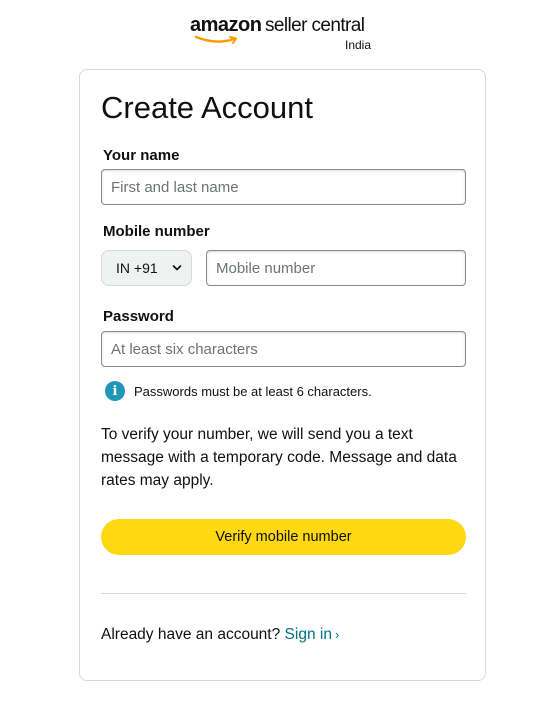  I want to click on signin-link: Sign in ›, so click(312, 634).